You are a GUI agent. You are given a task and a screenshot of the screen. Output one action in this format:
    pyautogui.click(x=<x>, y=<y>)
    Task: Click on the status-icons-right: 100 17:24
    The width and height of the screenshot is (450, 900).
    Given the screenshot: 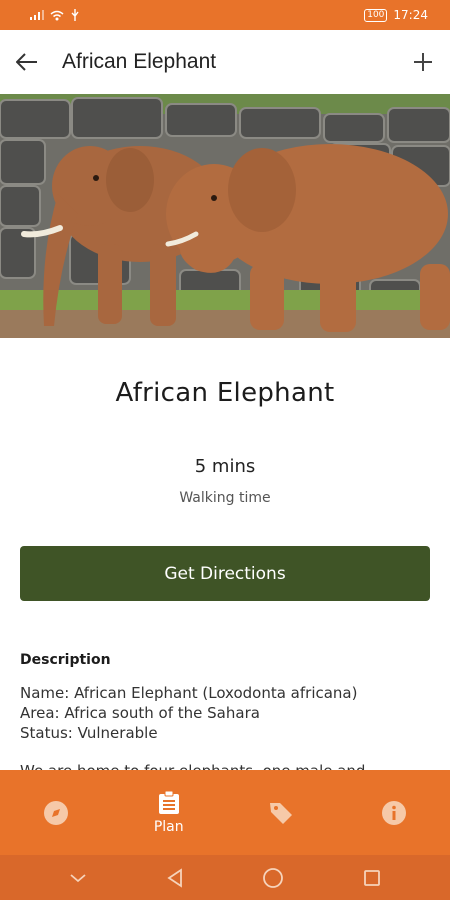 What is the action you would take?
    pyautogui.click(x=396, y=15)
    